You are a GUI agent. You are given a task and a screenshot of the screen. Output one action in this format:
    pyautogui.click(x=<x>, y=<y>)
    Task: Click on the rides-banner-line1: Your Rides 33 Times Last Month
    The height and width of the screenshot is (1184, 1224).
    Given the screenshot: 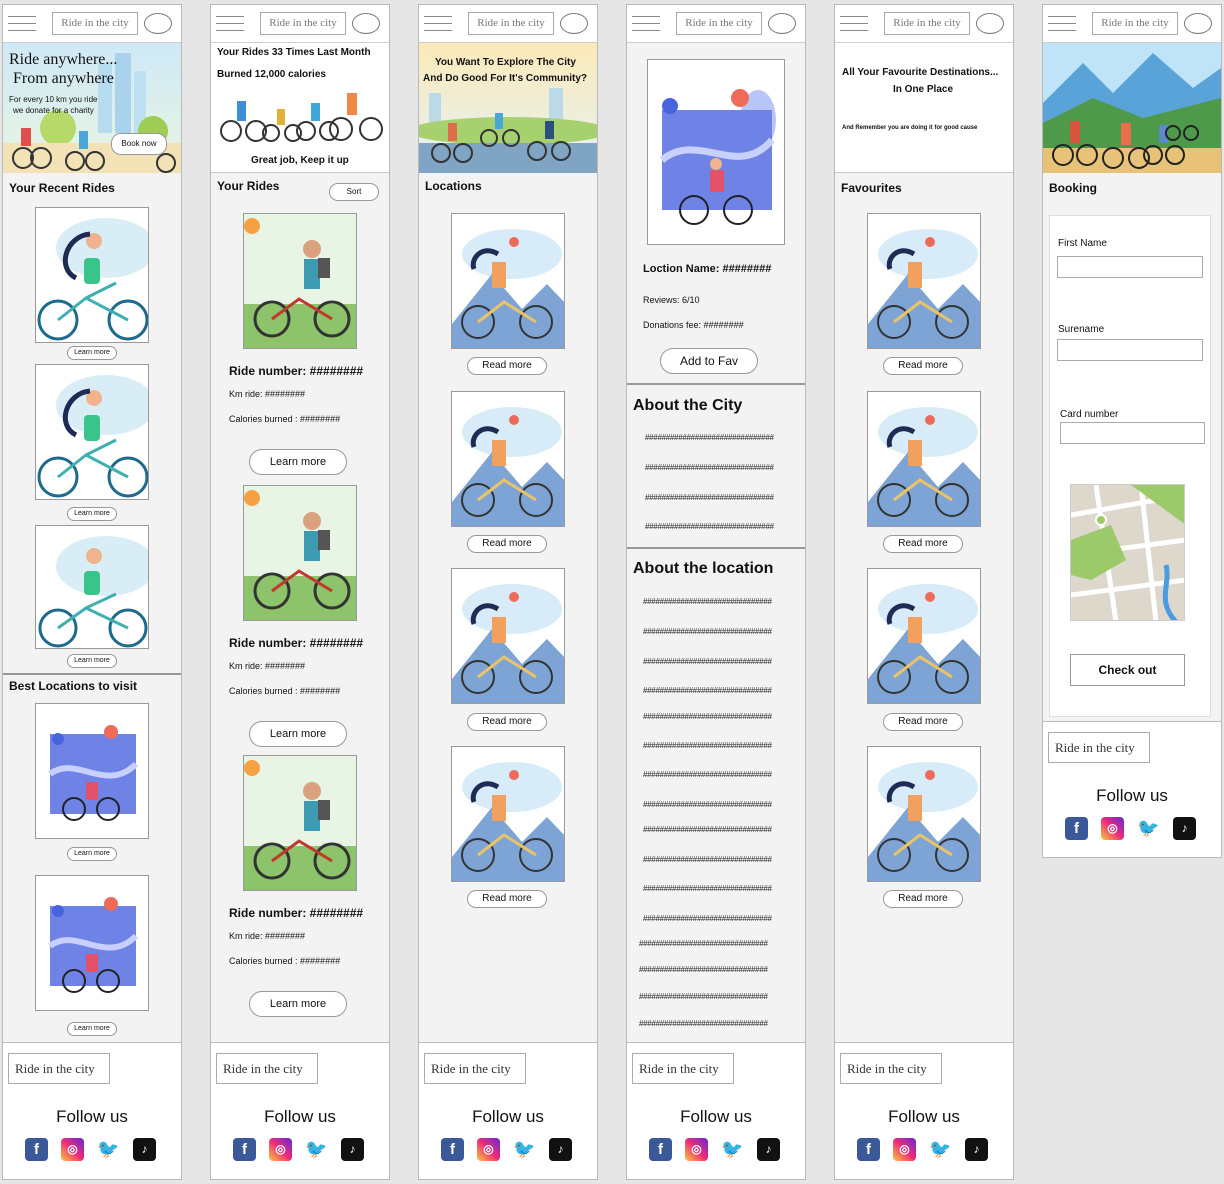 What is the action you would take?
    pyautogui.click(x=294, y=52)
    